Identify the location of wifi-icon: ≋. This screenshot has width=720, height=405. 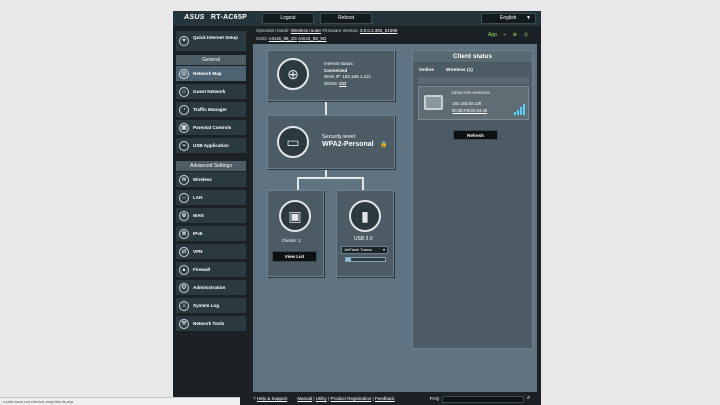
(184, 180).